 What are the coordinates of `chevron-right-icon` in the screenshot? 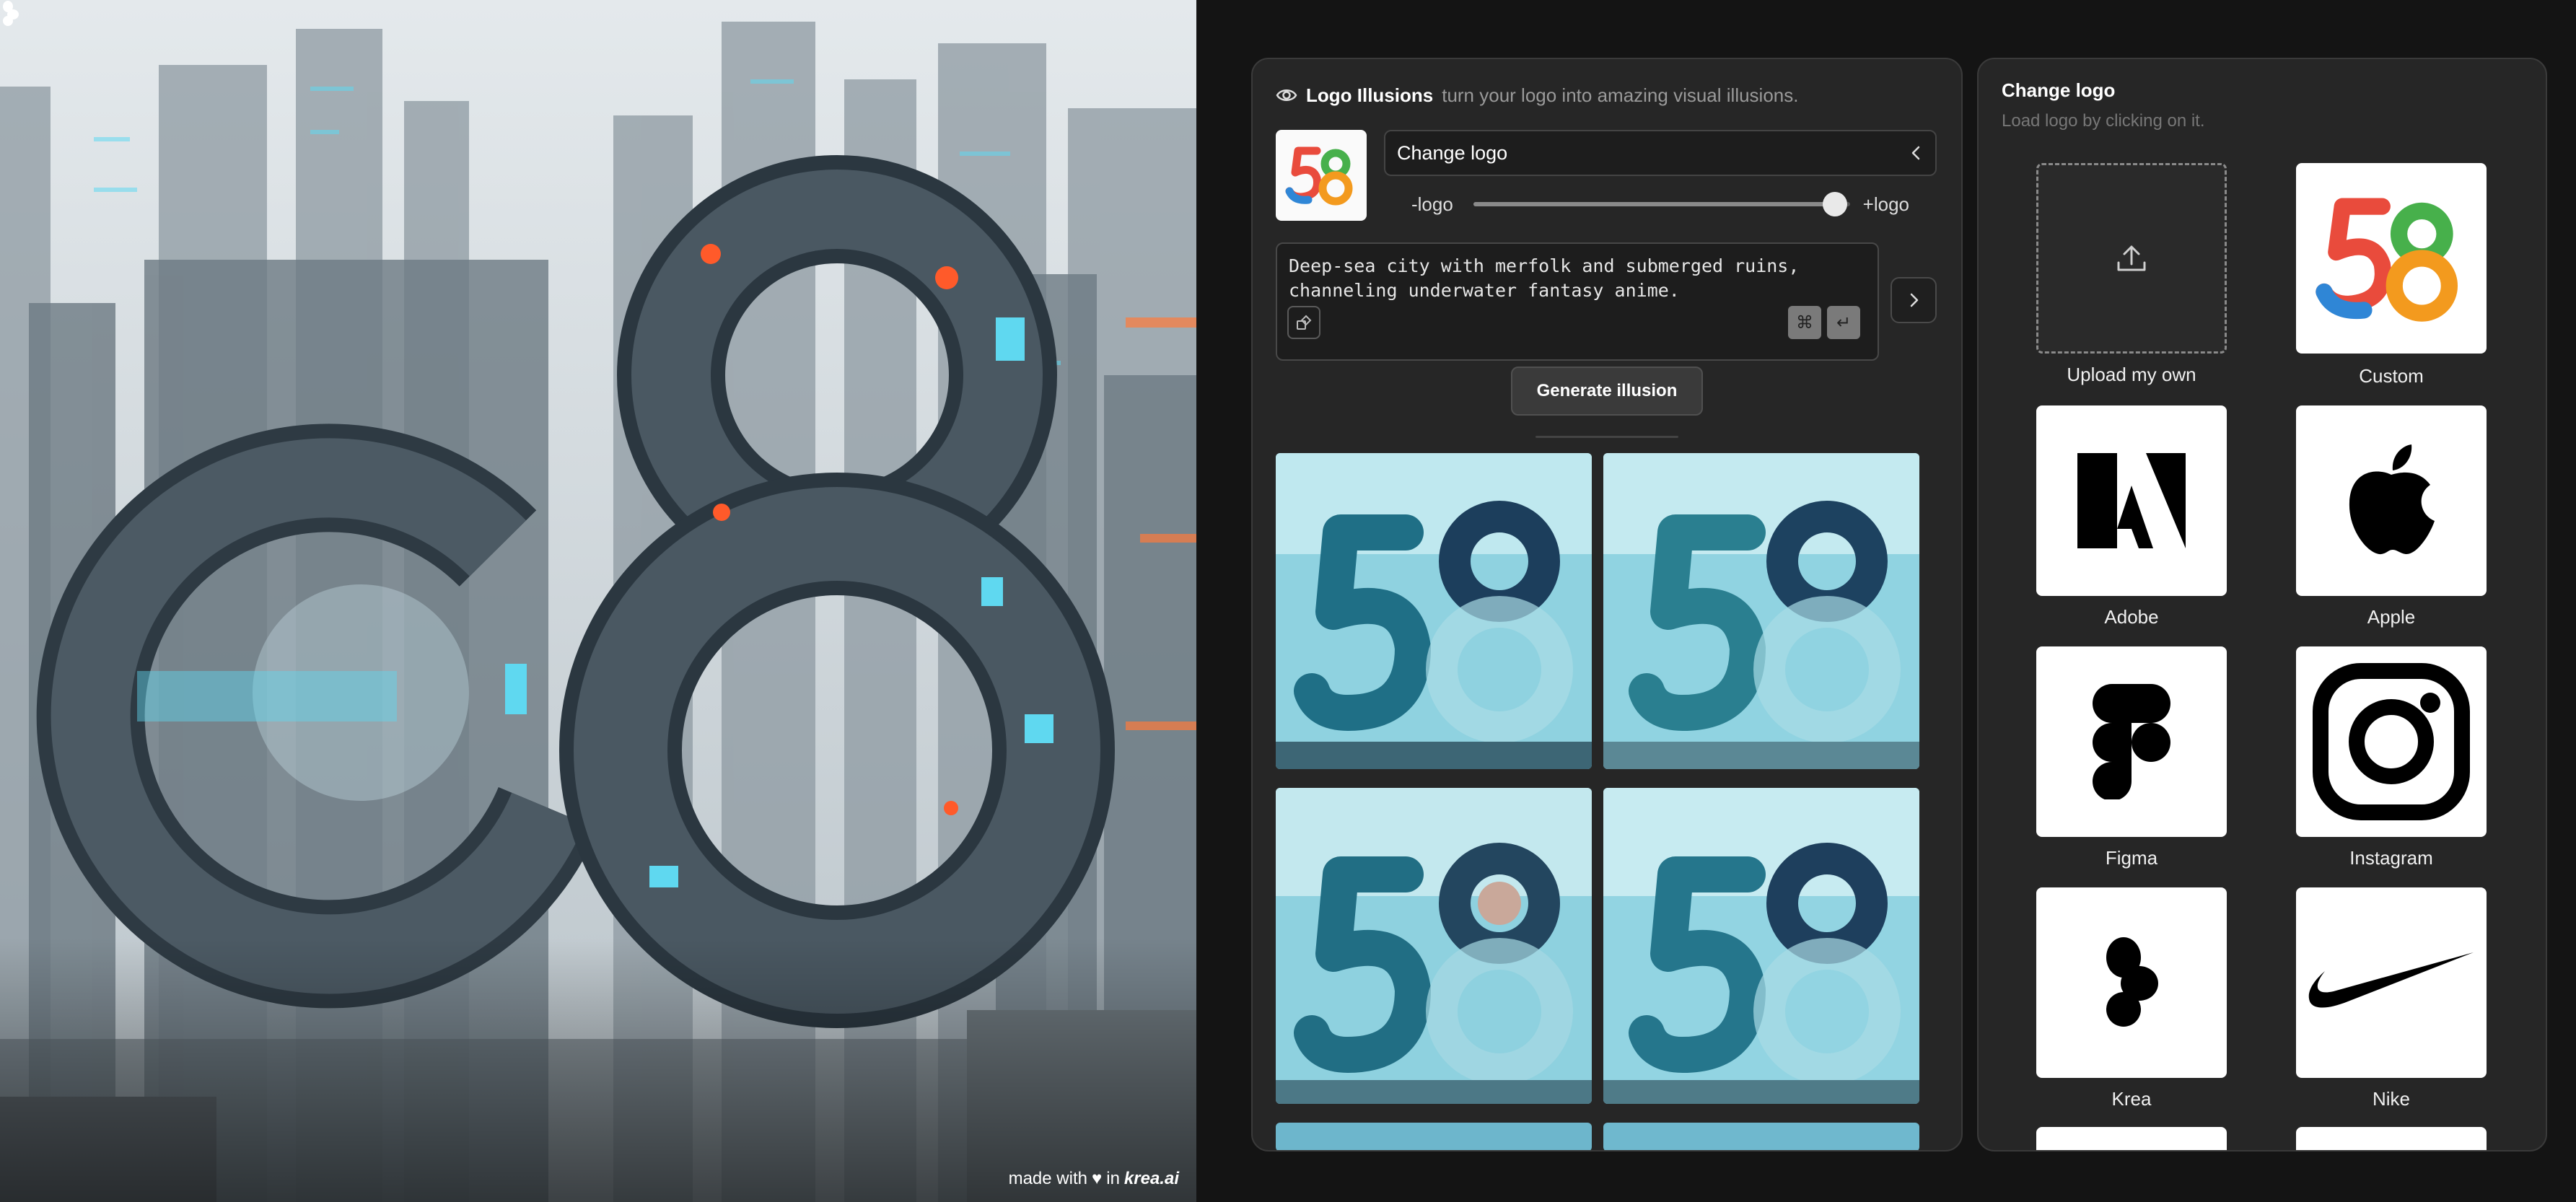 It's located at (1915, 300).